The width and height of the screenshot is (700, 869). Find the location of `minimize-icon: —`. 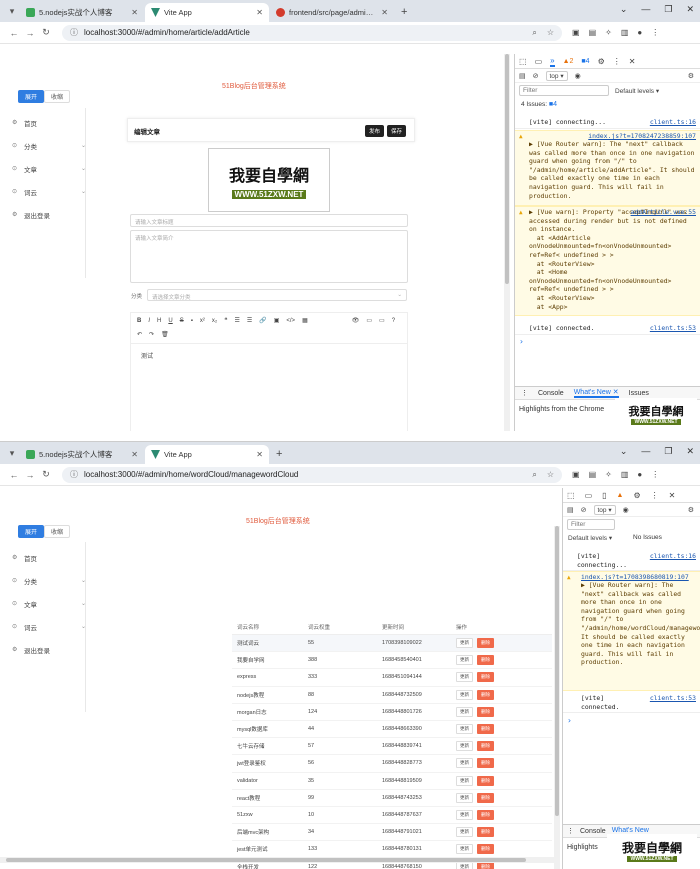

minimize-icon: — is located at coordinates (645, 9).